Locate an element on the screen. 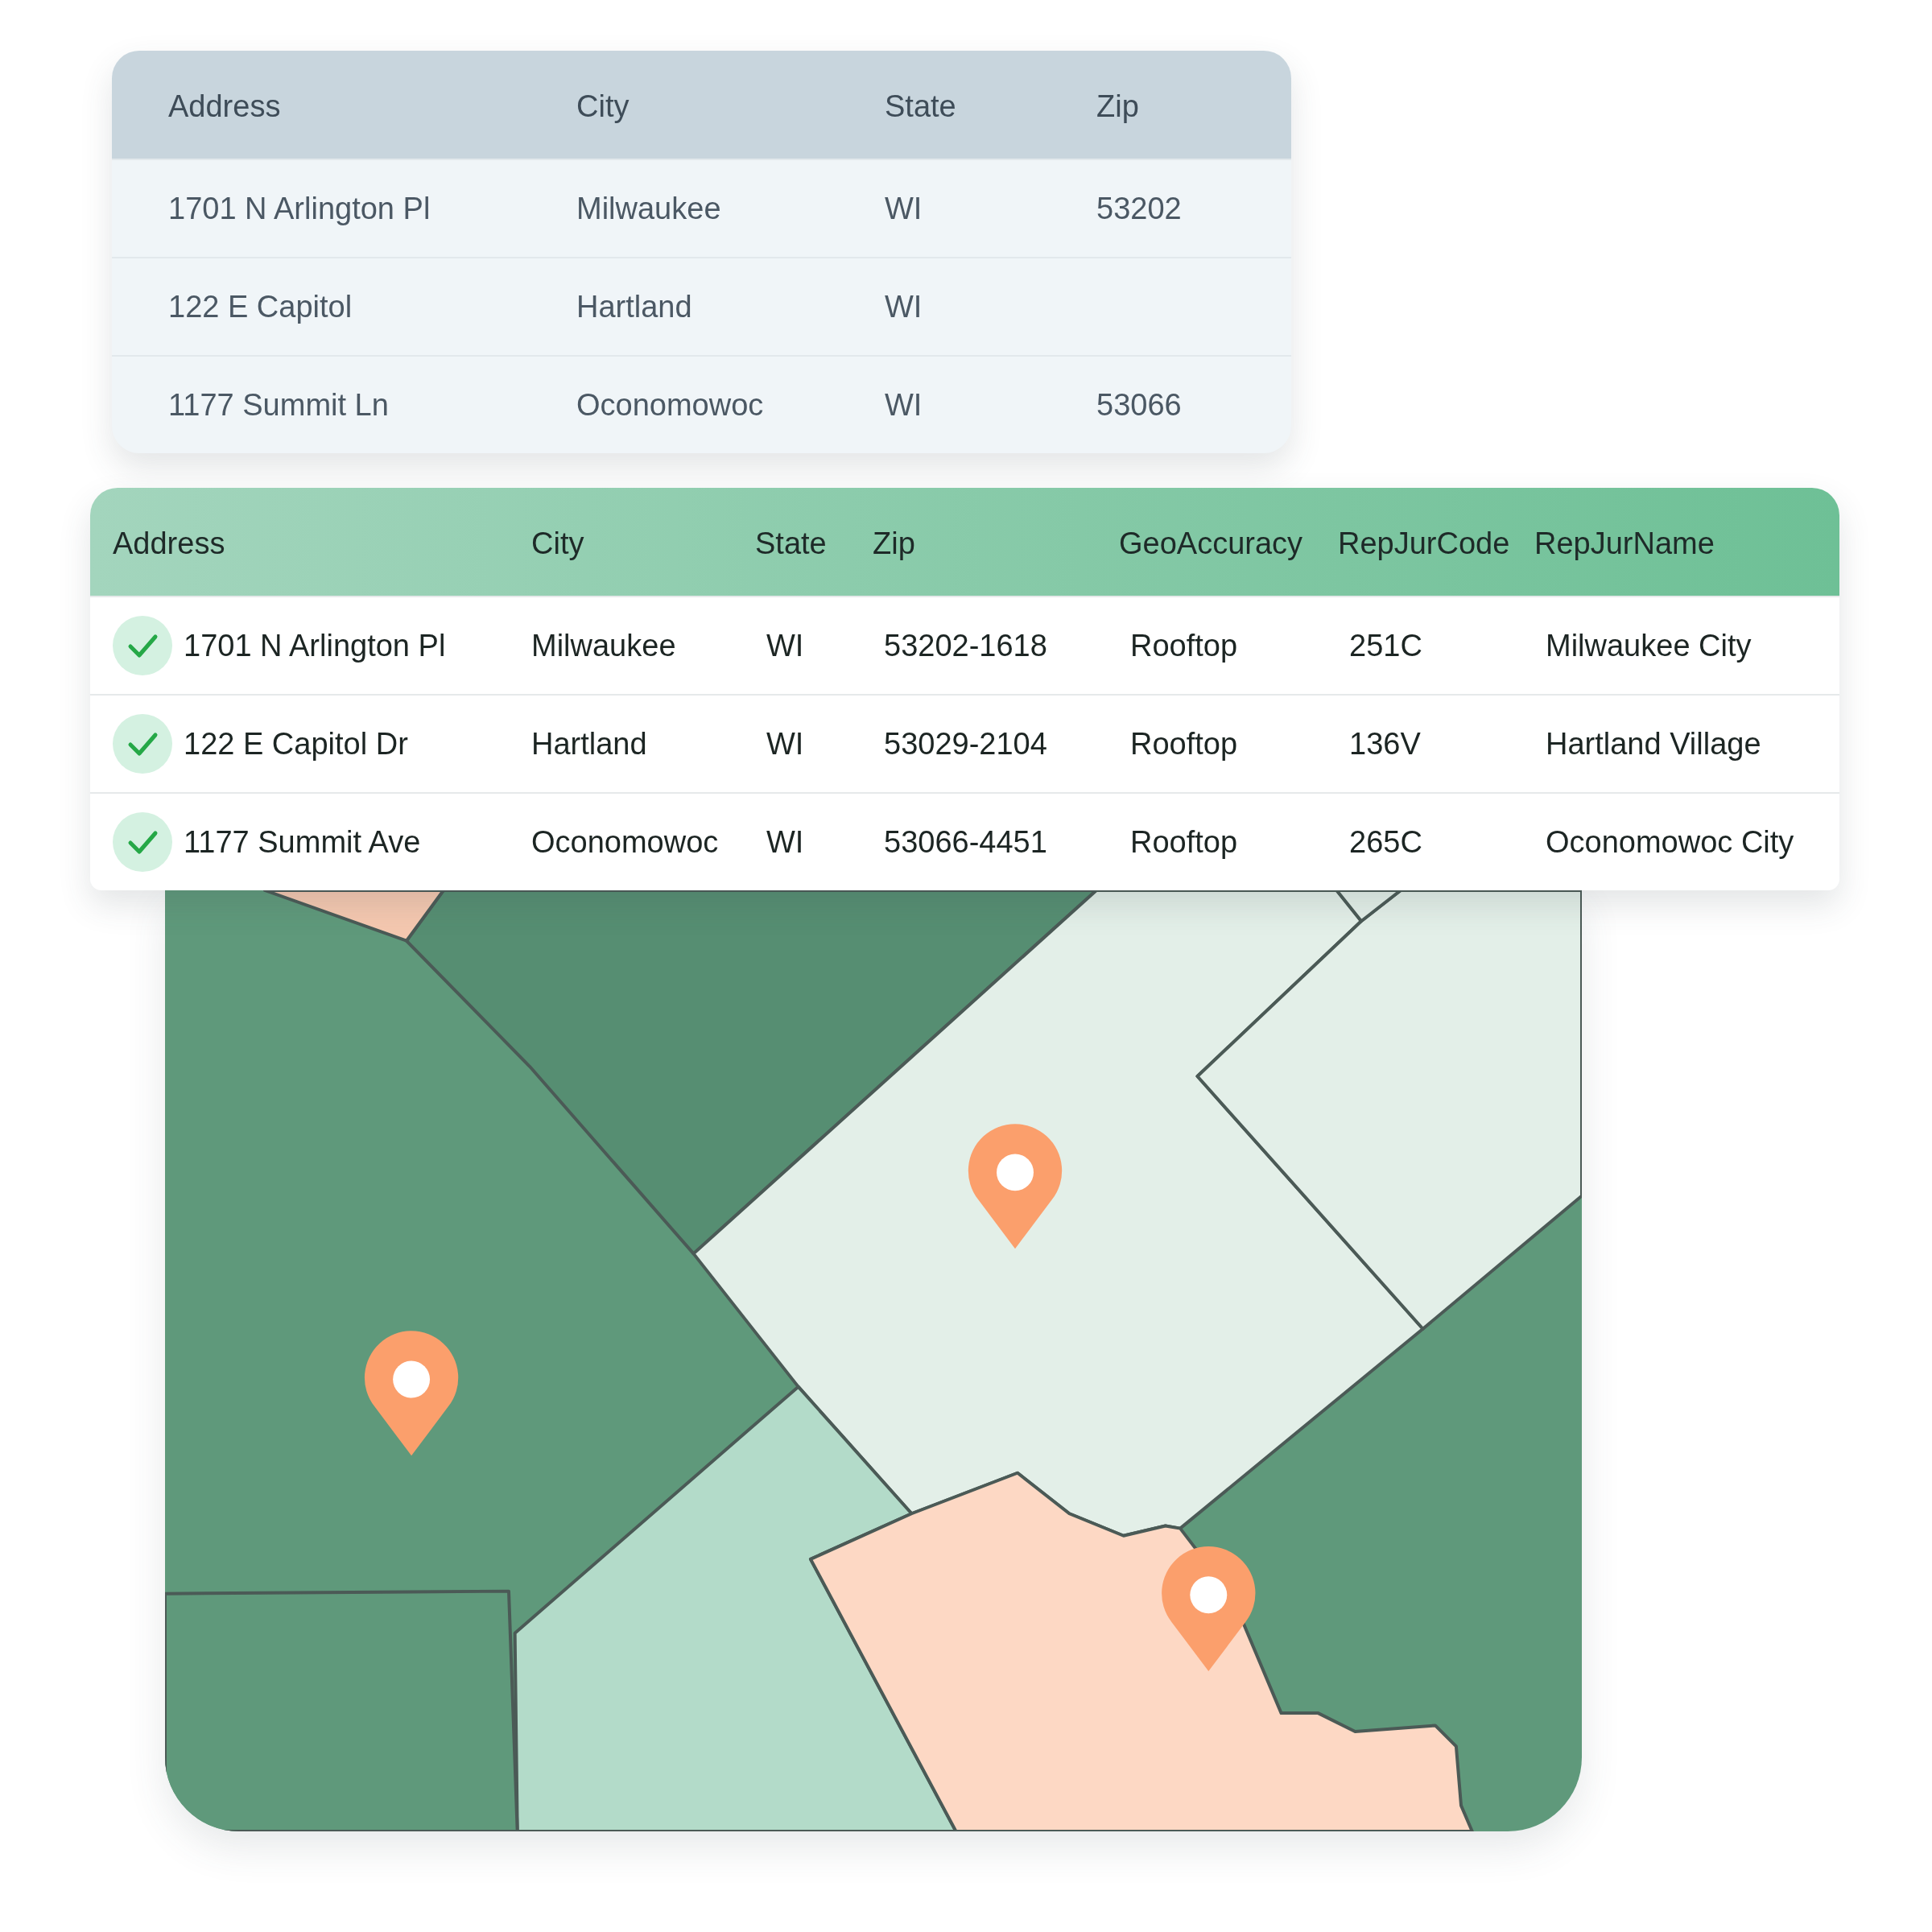 The image size is (1932, 1932). table-cell-text: Oconomowoc City is located at coordinates (1670, 842).